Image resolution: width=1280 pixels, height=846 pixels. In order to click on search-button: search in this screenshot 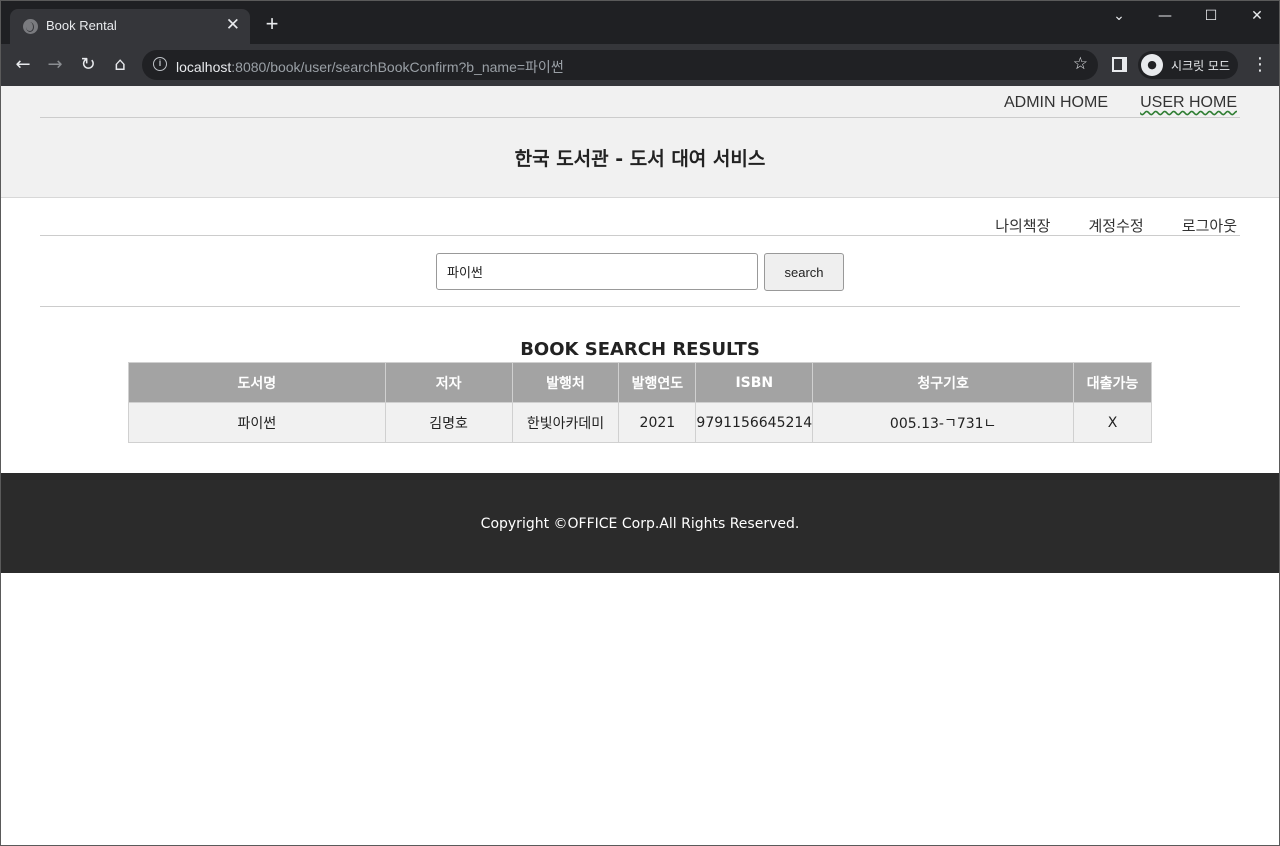, I will do `click(804, 272)`.